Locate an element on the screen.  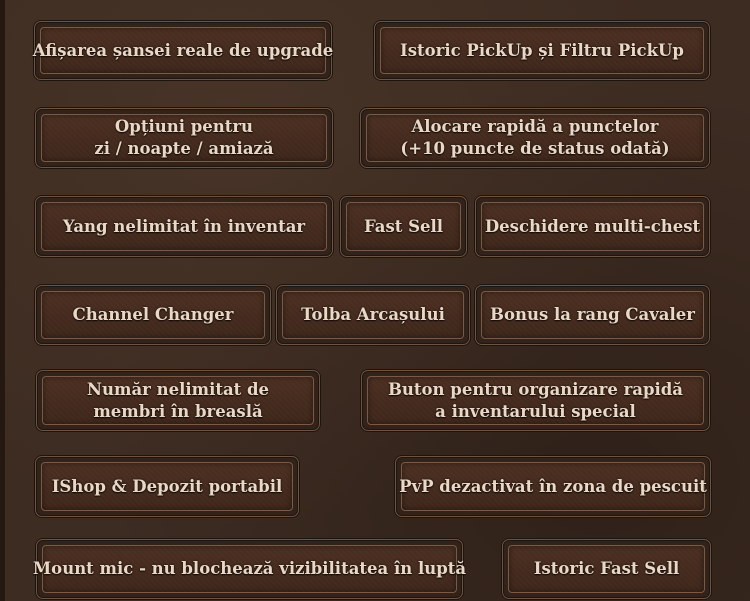
feature-label: Afișarea șansei reale de upgrade is located at coordinates (183, 50).